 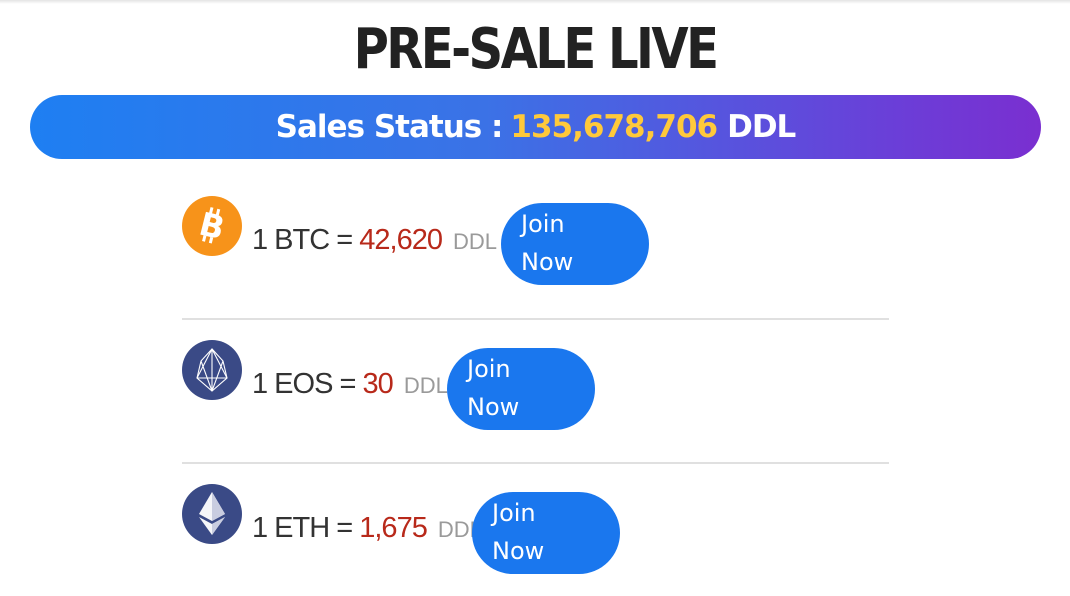 I want to click on sales-status-label: Sales Status :, so click(x=389, y=127).